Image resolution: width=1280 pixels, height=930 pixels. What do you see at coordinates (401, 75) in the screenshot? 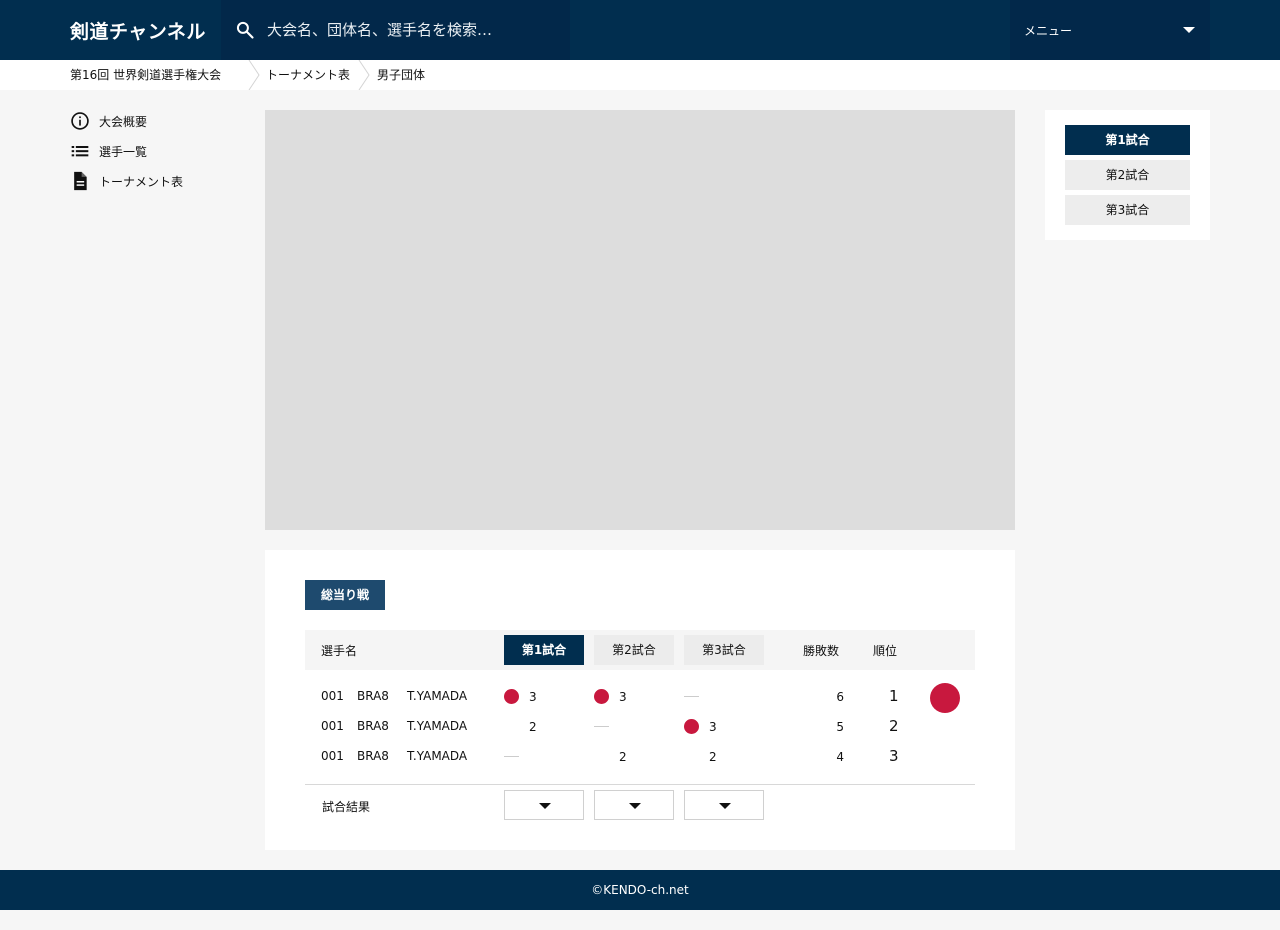
I see `breadcrumb-current: 男子団体` at bounding box center [401, 75].